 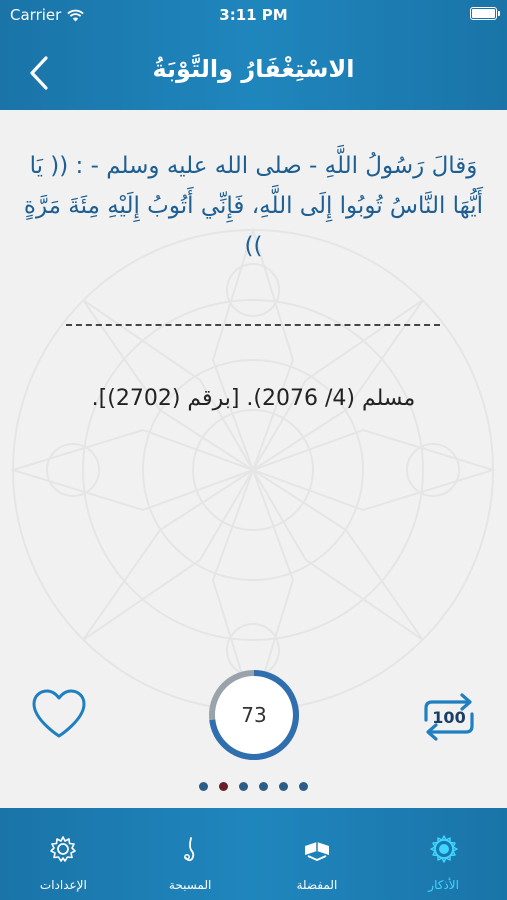 I want to click on tab-azkar-label: الأذكار, so click(x=443, y=885).